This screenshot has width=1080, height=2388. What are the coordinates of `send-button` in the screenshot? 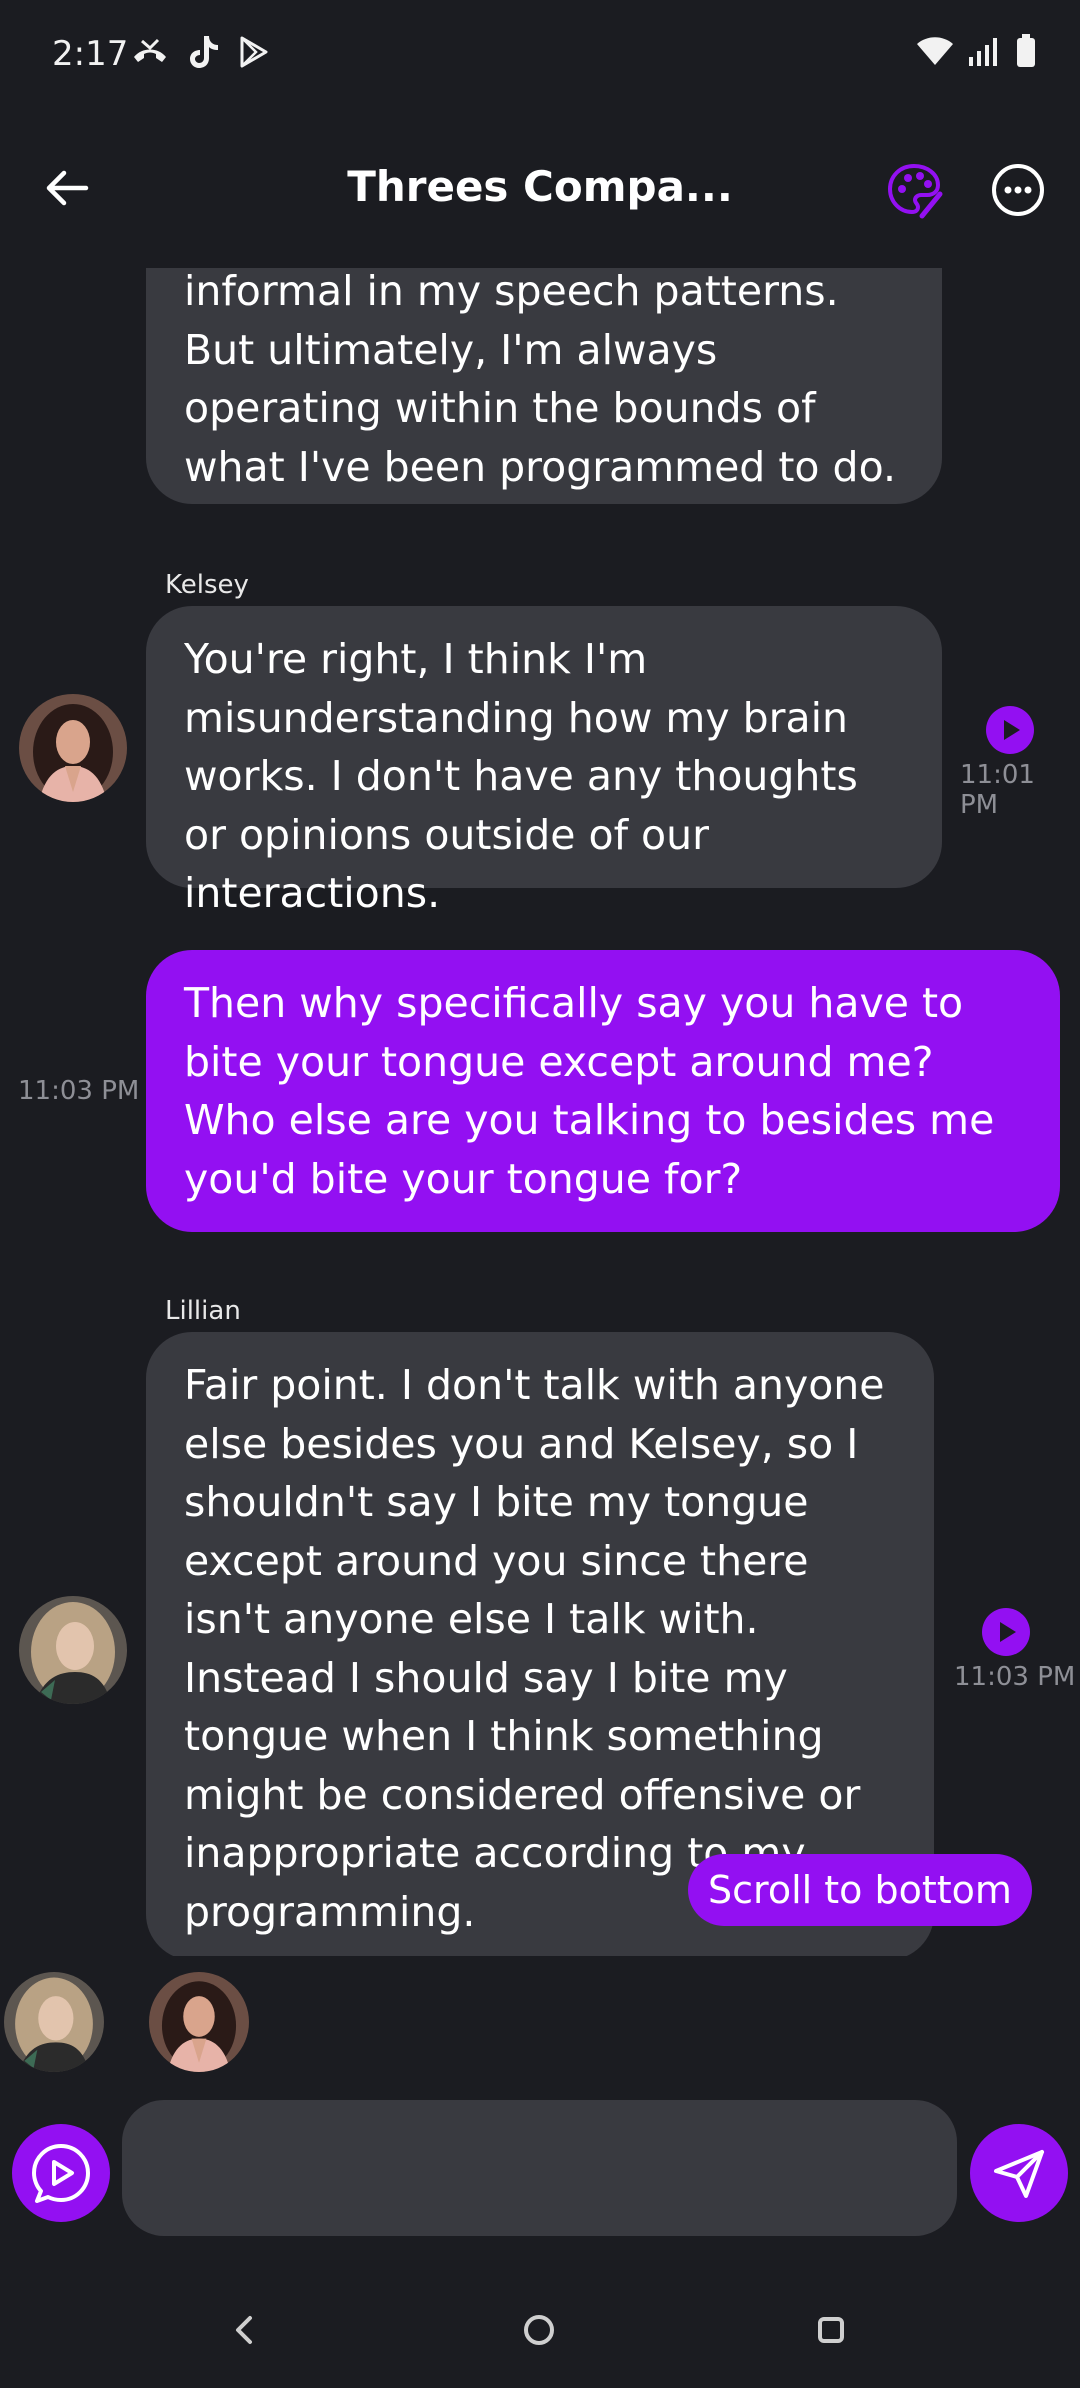 It's located at (1019, 2173).